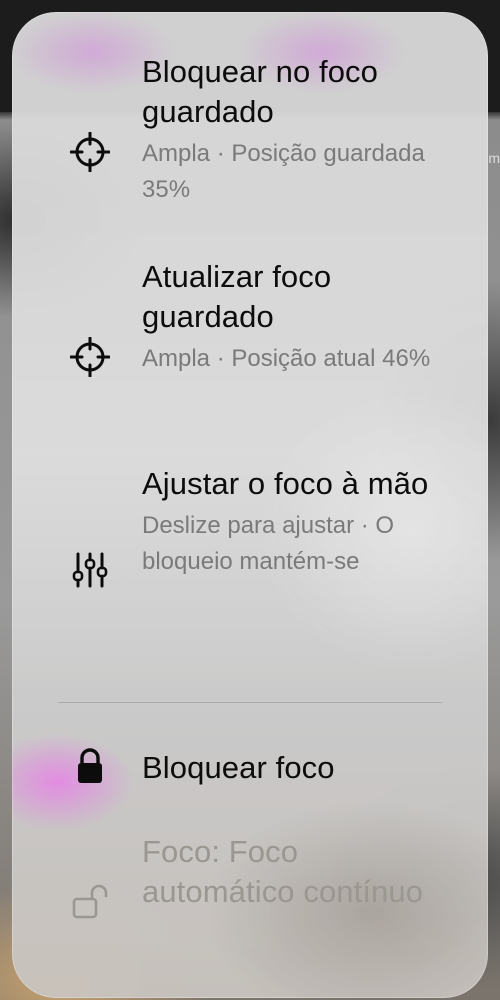 The height and width of the screenshot is (1000, 500). I want to click on item-title: Foco: Foco automático contínuo, so click(283, 871).